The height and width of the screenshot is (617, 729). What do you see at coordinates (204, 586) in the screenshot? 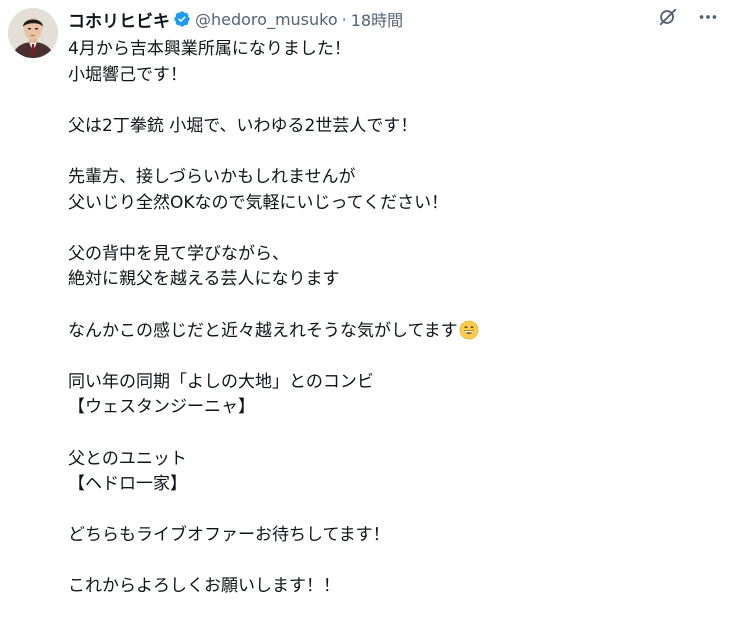
I see `tweet-line: これからよろしくお願いします！！` at bounding box center [204, 586].